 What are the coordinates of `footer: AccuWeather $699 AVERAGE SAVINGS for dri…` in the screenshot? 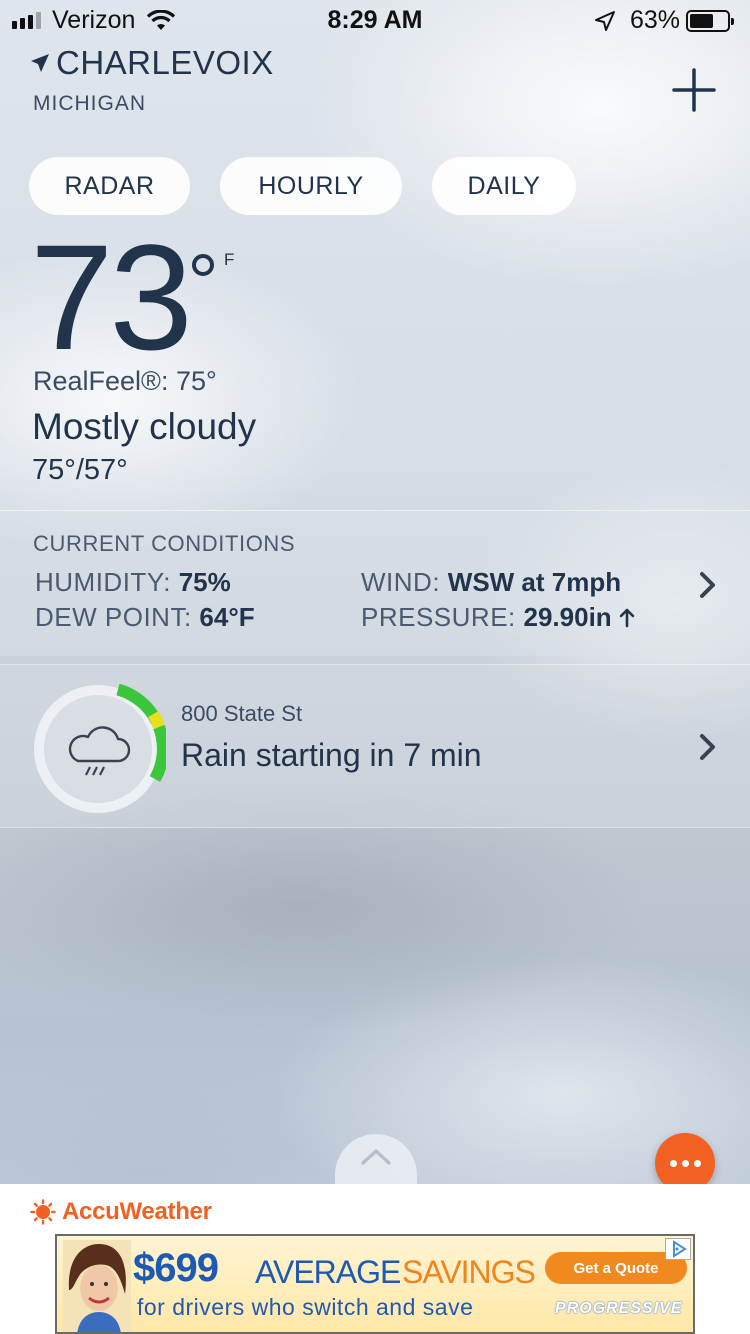 It's located at (375, 1259).